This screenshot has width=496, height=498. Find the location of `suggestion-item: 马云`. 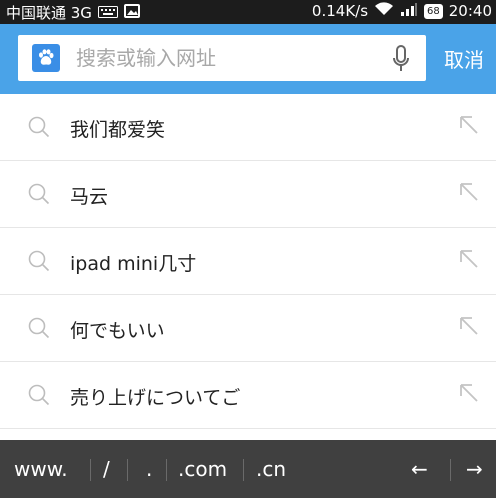

suggestion-item: 马云 is located at coordinates (248, 194).